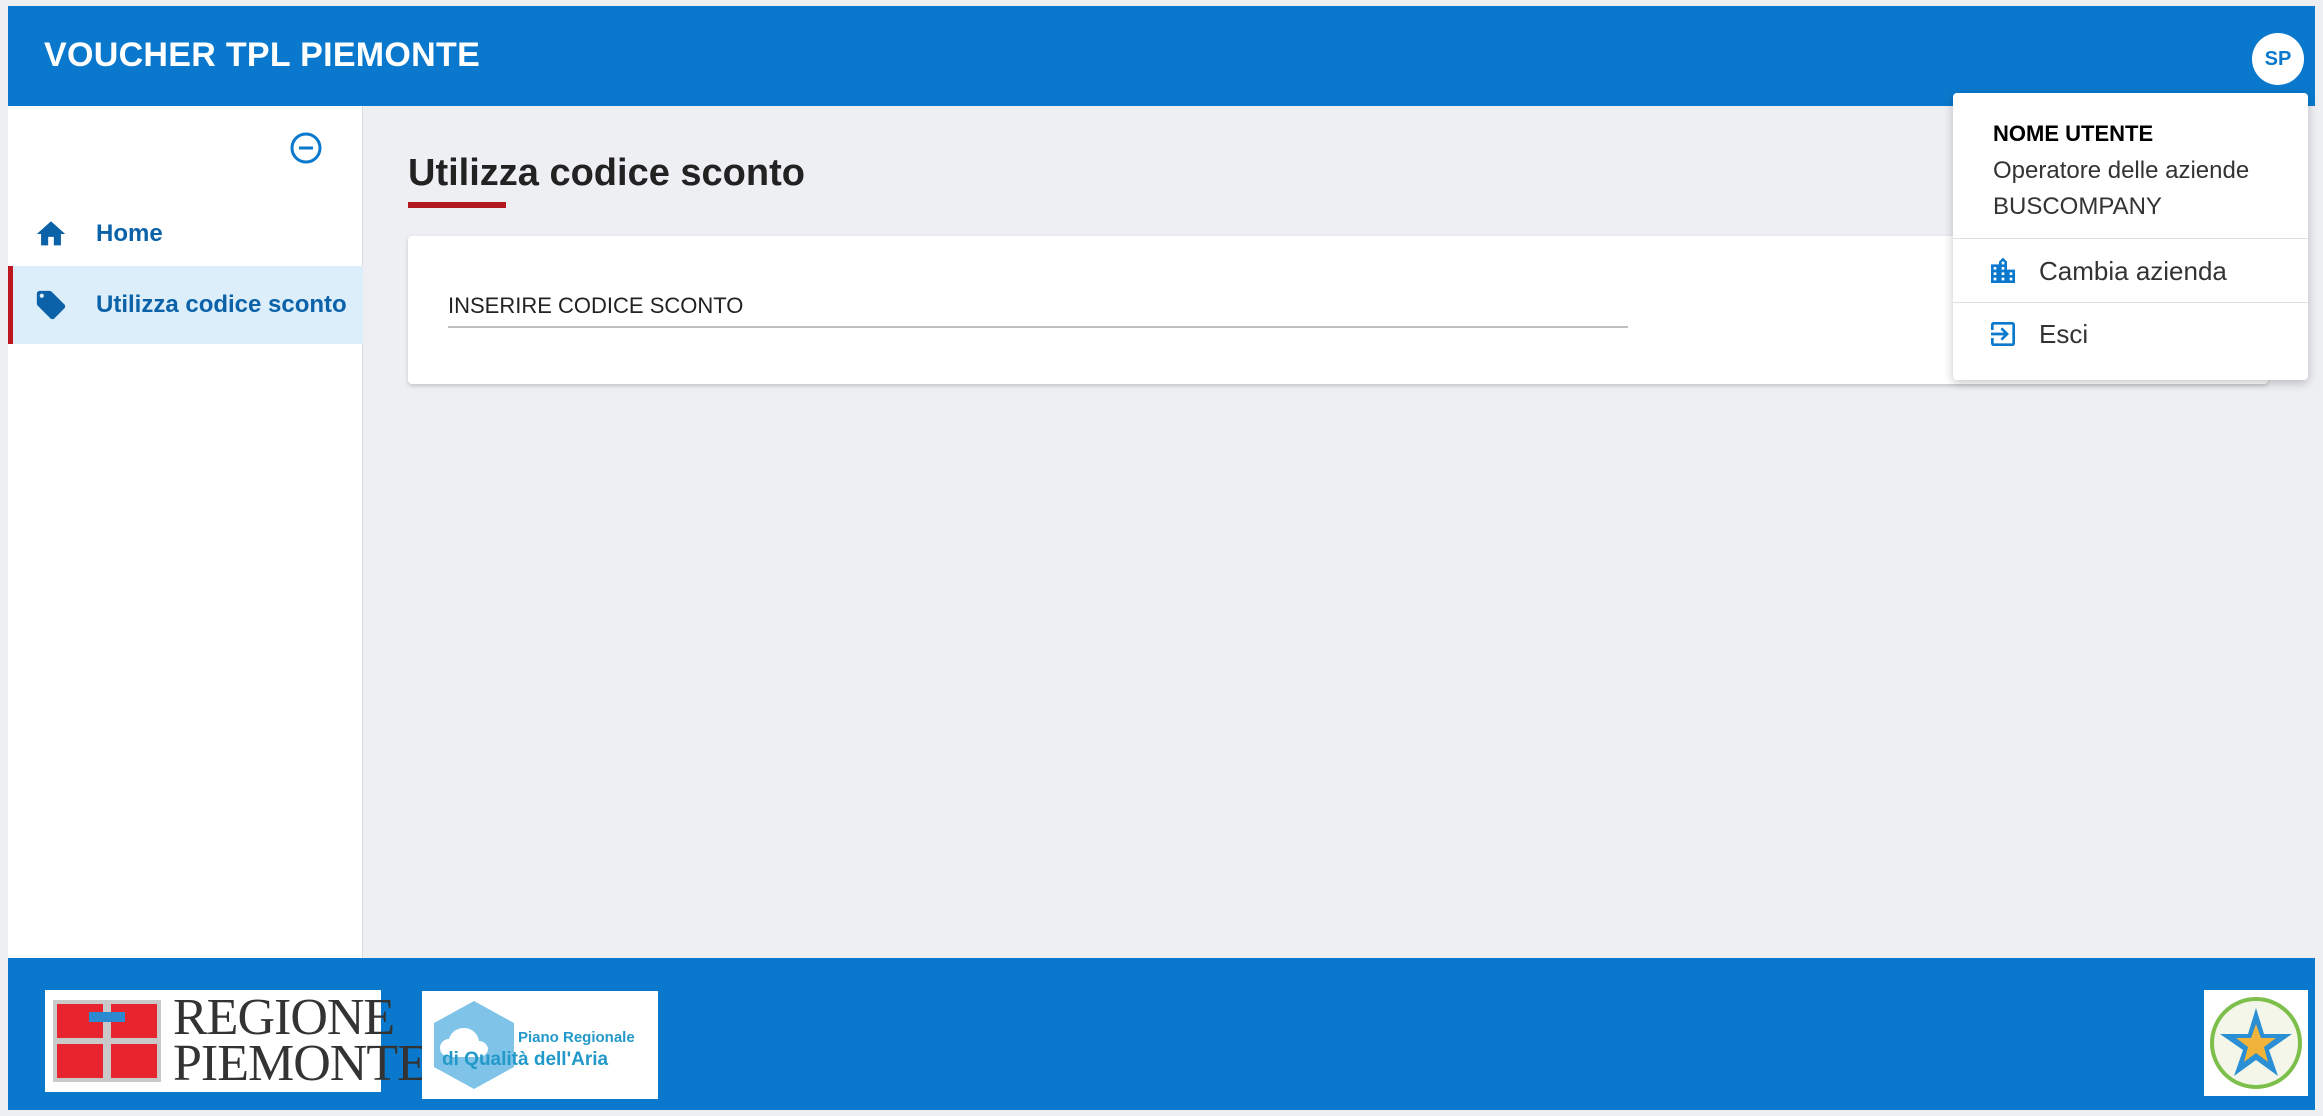 Image resolution: width=2323 pixels, height=1116 pixels. Describe the element at coordinates (221, 304) in the screenshot. I see `sidebar-item-label: Utilizza codice sconto` at that location.